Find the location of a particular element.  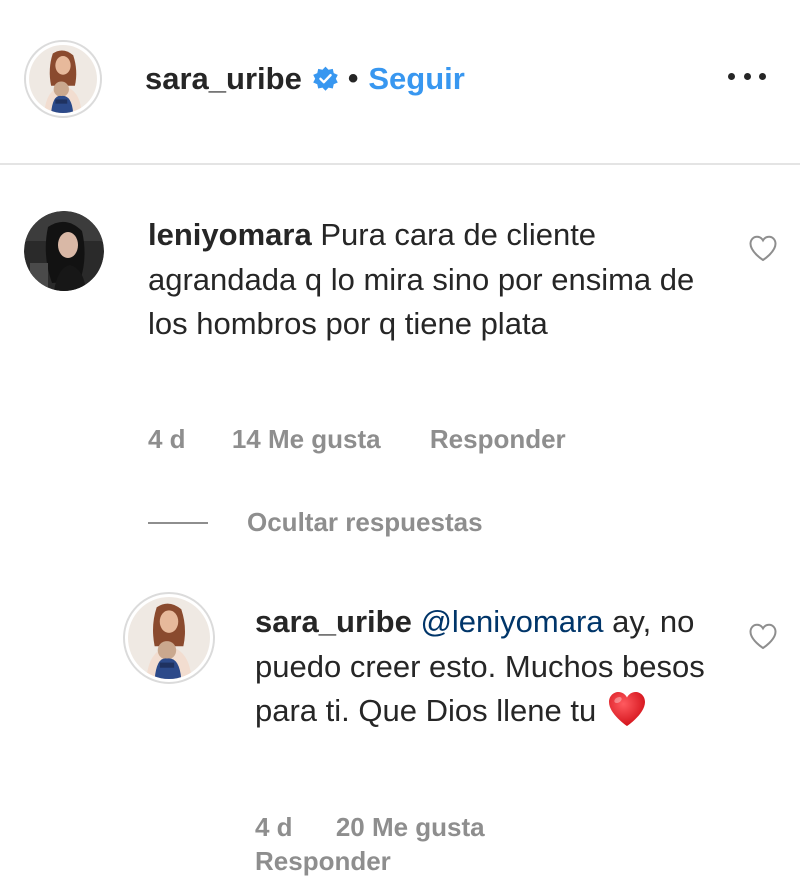

red-heart-emoji-icon is located at coordinates (627, 709).